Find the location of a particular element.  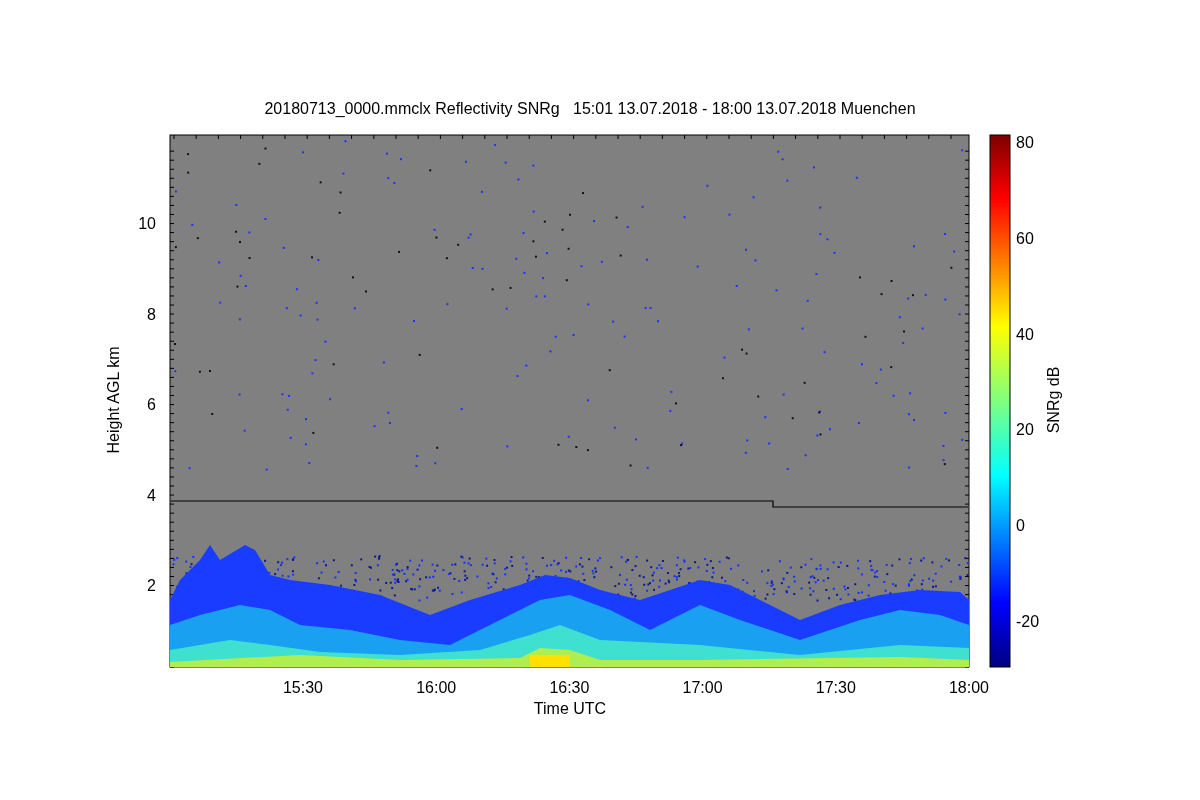

colorbar-tick-label: -20 is located at coordinates (1028, 621).